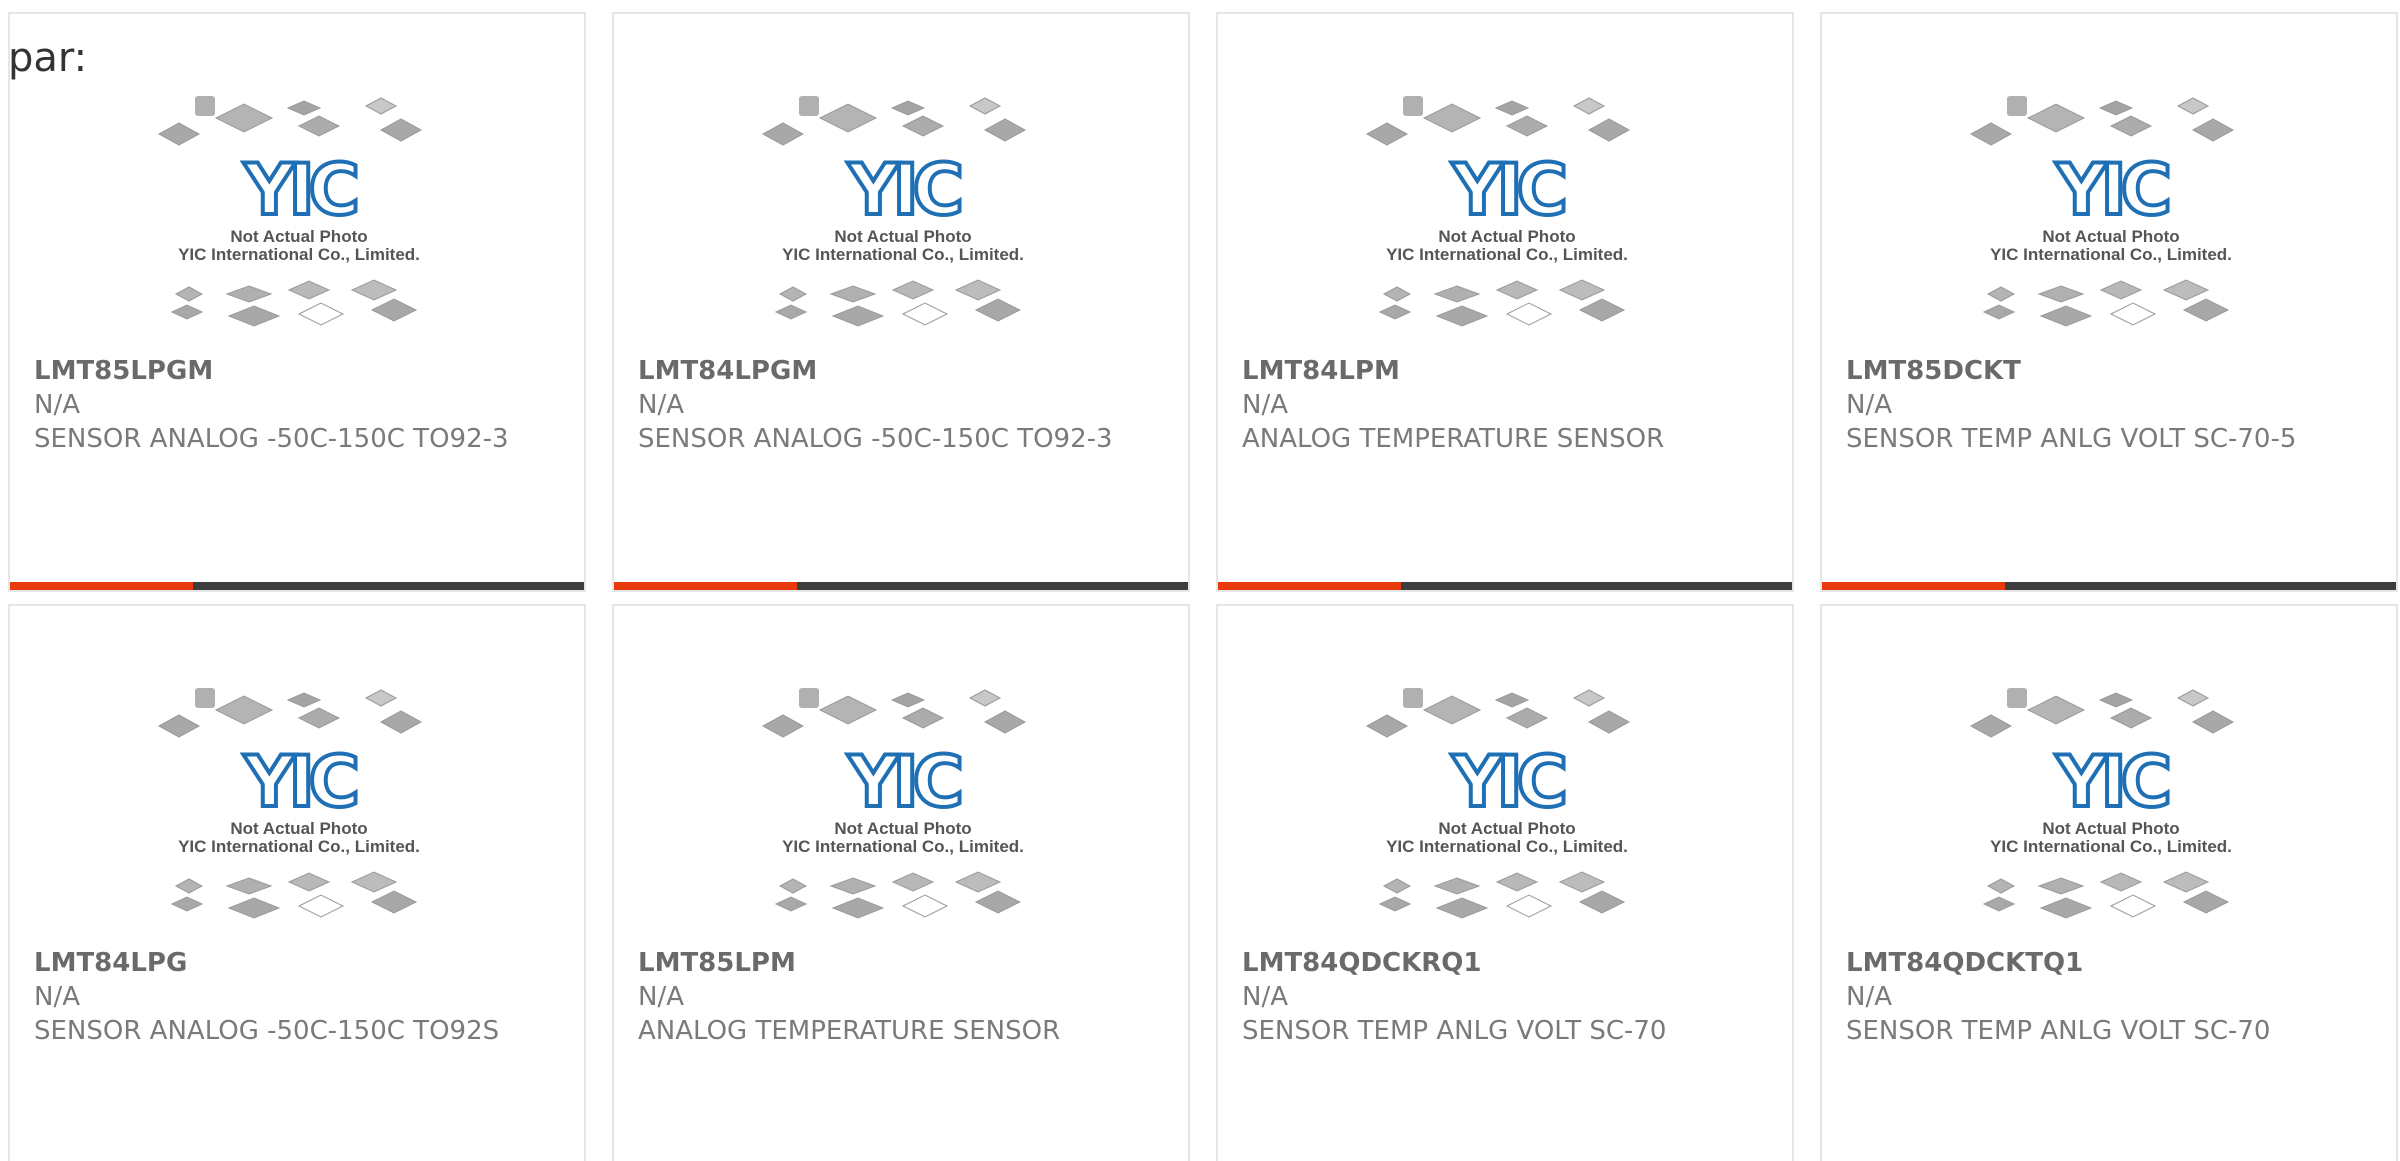 The width and height of the screenshot is (2400, 1161). I want to click on card-bar-accent, so click(1309, 586).